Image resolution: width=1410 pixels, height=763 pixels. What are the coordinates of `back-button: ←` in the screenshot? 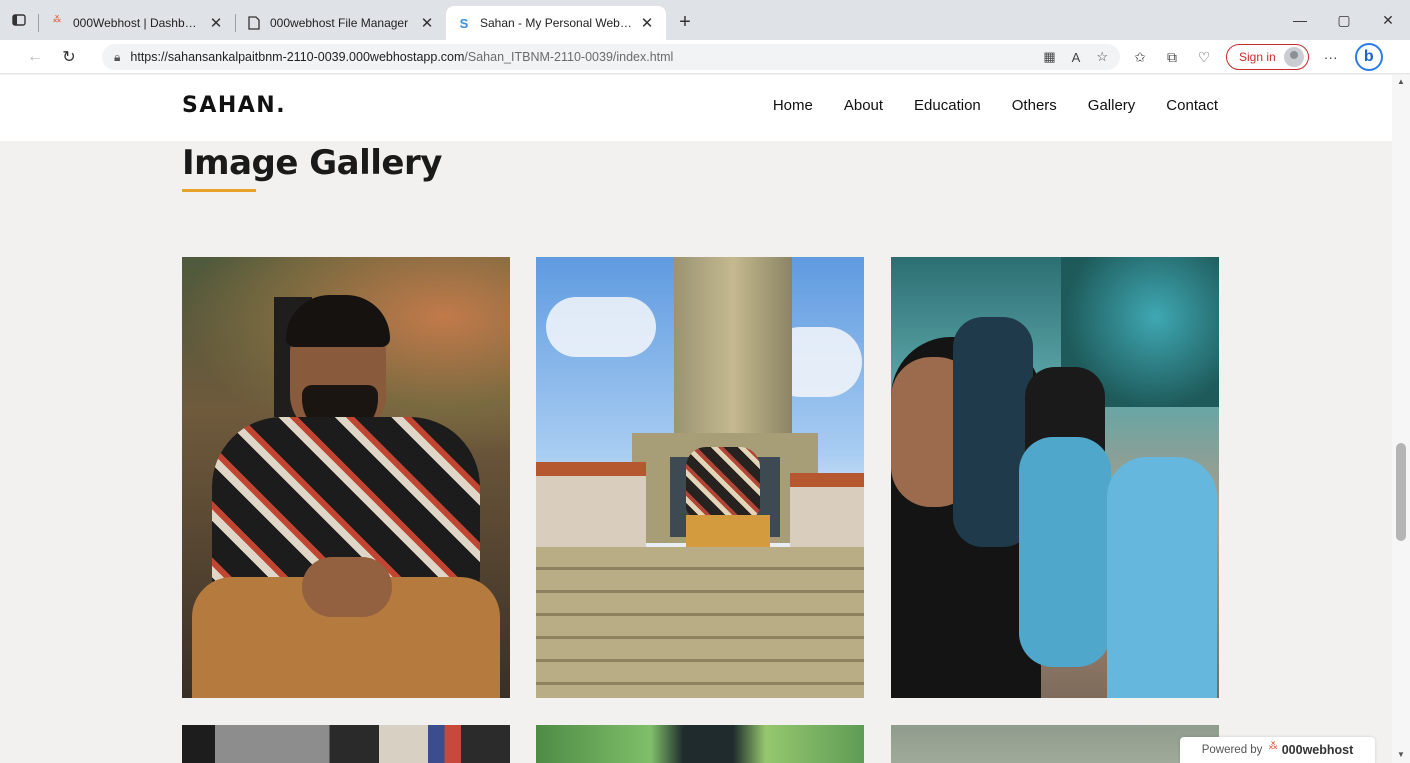 It's located at (35, 57).